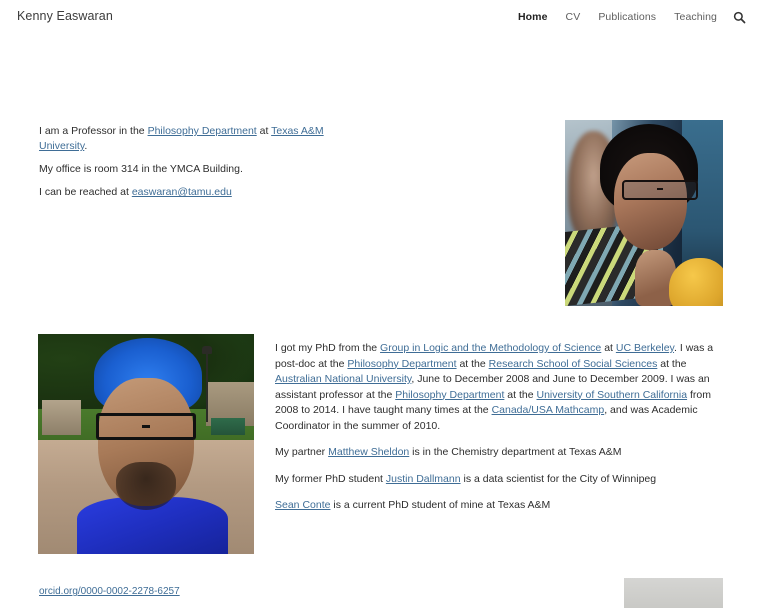 This screenshot has height=608, width=760. Describe the element at coordinates (228, 426) in the screenshot. I see `photo2-bench` at that location.